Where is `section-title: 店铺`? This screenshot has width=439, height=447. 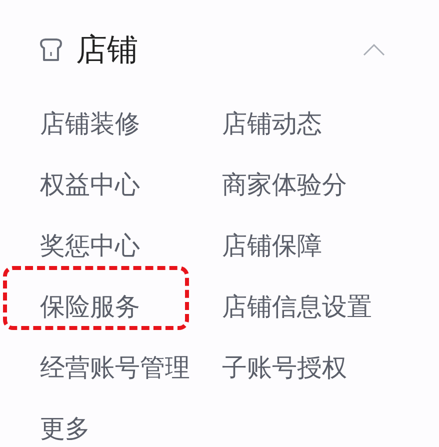 section-title: 店铺 is located at coordinates (107, 50).